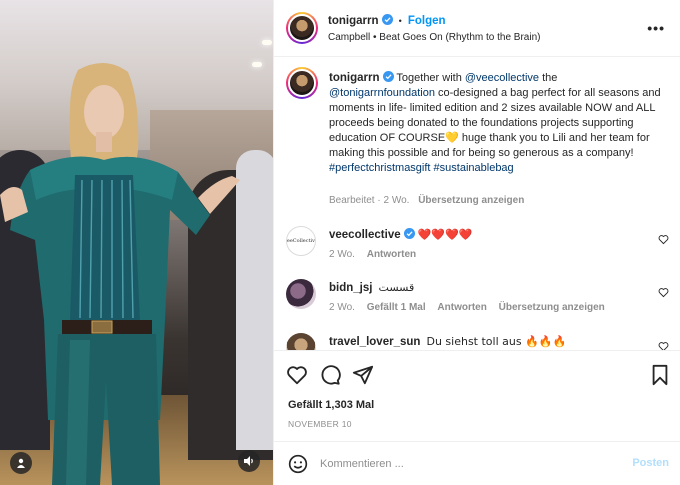 The width and height of the screenshot is (680, 485). I want to click on caption-link: @tonigarrnfoundation, so click(382, 93).